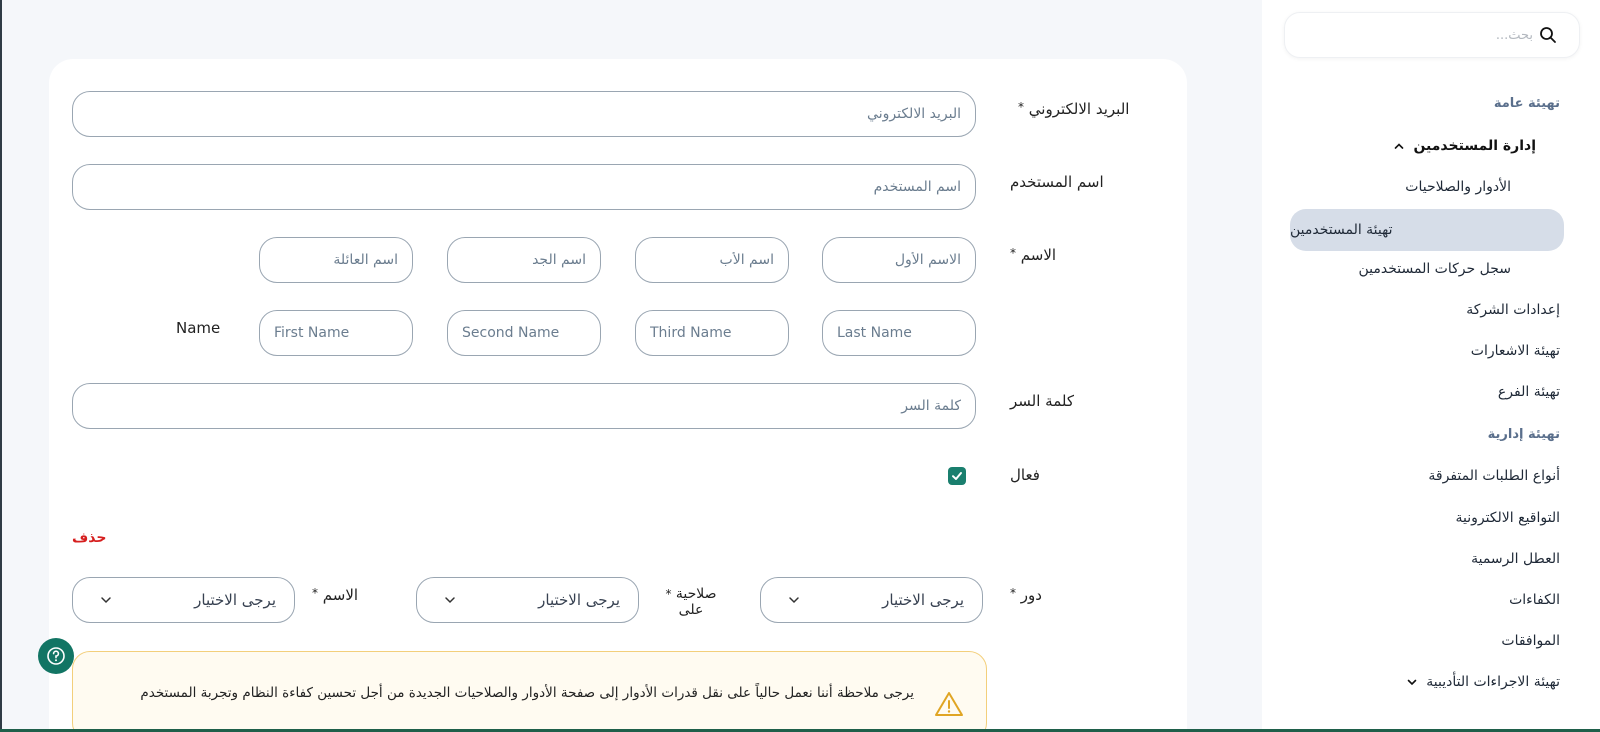  I want to click on name-label: الاسم *, so click(1033, 255).